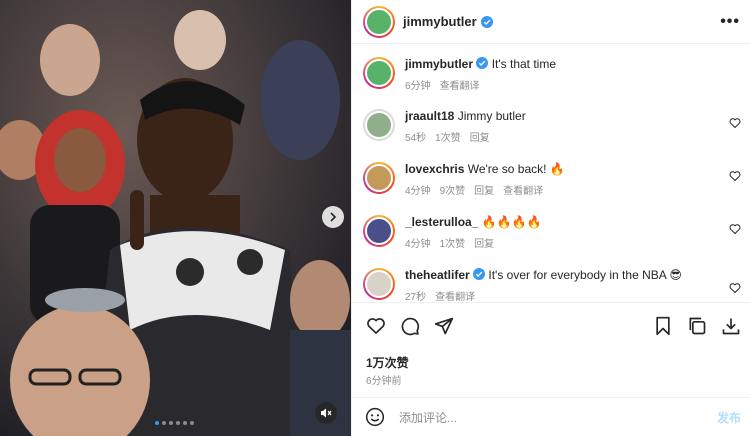 Image resolution: width=750 pixels, height=436 pixels. What do you see at coordinates (384, 381) in the screenshot?
I see `post-timestamp: 6分钟前` at bounding box center [384, 381].